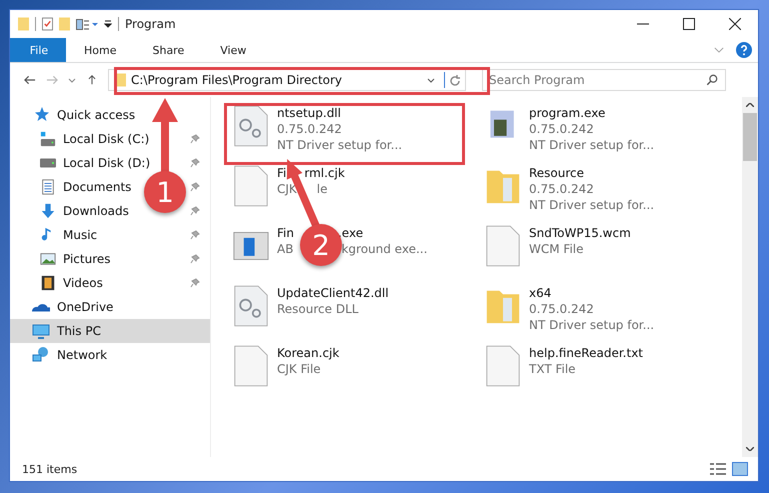 This screenshot has width=769, height=493. What do you see at coordinates (556, 249) in the screenshot?
I see `file-detail: WCM File` at bounding box center [556, 249].